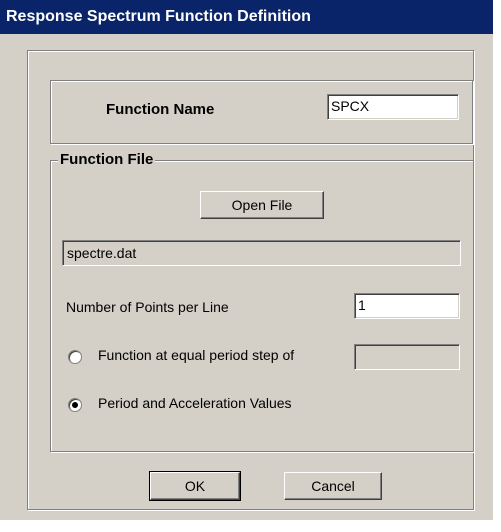 The width and height of the screenshot is (501, 532). What do you see at coordinates (75, 405) in the screenshot?
I see `period-acceleration-radio` at bounding box center [75, 405].